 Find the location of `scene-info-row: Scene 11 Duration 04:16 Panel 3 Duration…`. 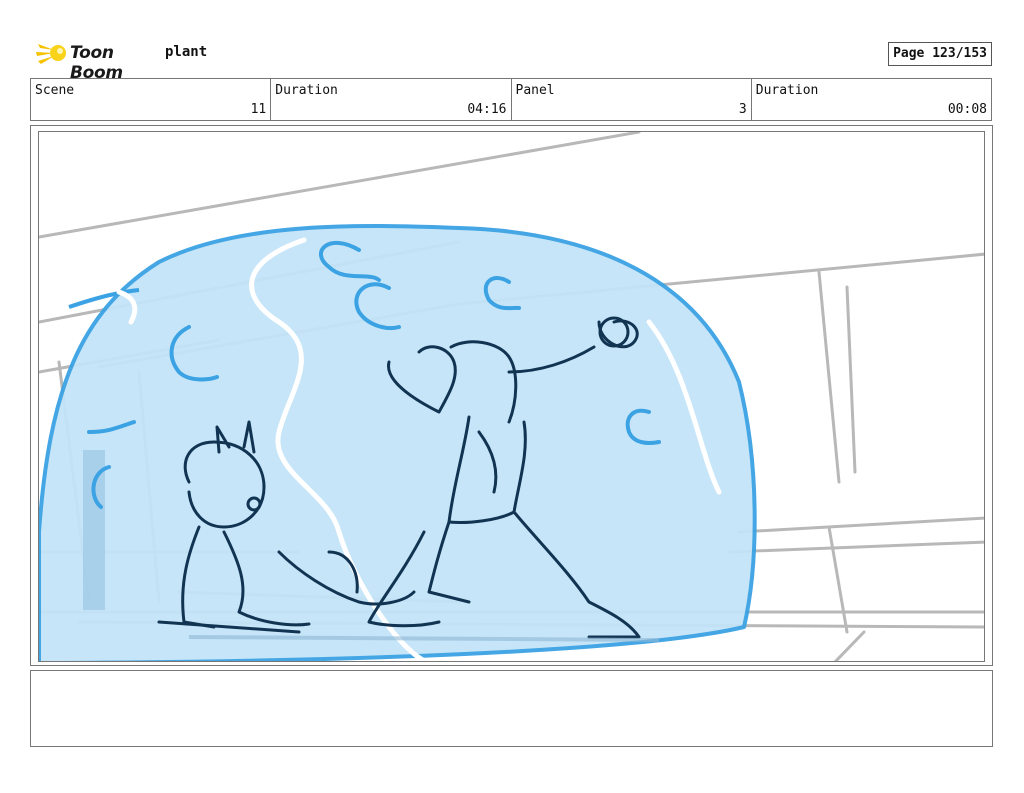

scene-info-row: Scene 11 Duration 04:16 Panel 3 Duration… is located at coordinates (511, 99).